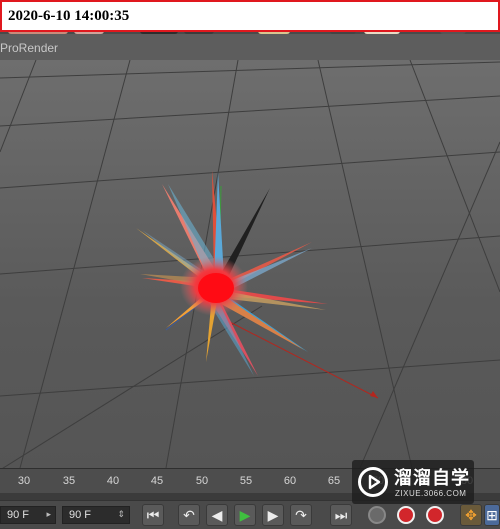 The image size is (500, 529). I want to click on motion-record-icon, so click(377, 515).